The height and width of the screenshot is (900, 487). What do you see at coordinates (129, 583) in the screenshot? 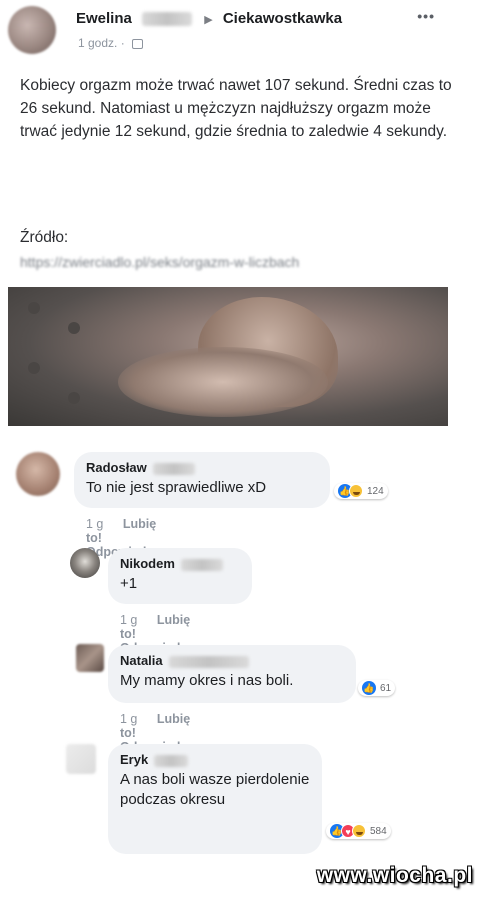
I see `comment-text: +1` at bounding box center [129, 583].